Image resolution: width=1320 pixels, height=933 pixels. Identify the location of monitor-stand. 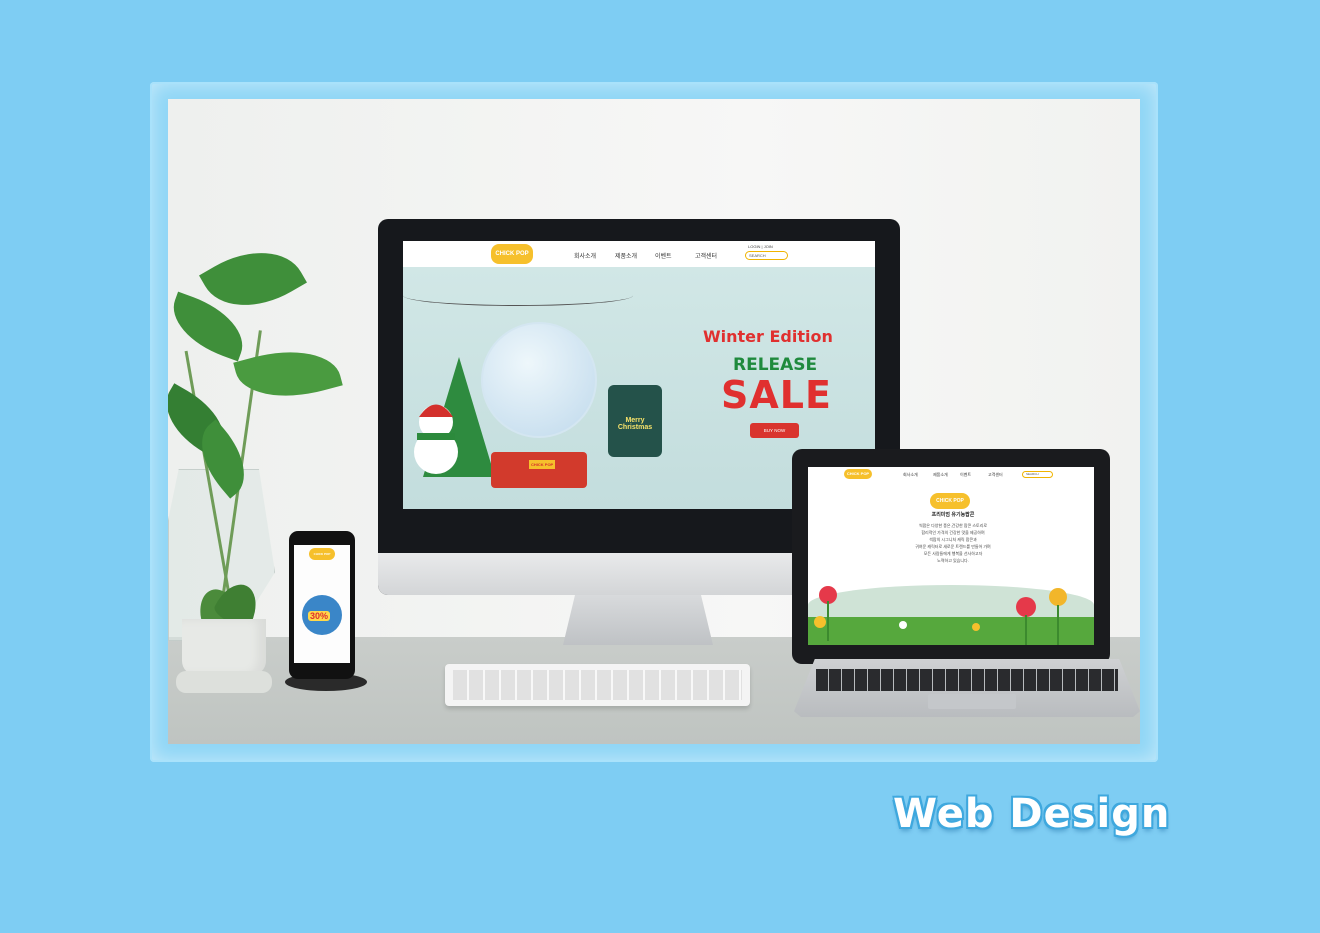
(638, 620).